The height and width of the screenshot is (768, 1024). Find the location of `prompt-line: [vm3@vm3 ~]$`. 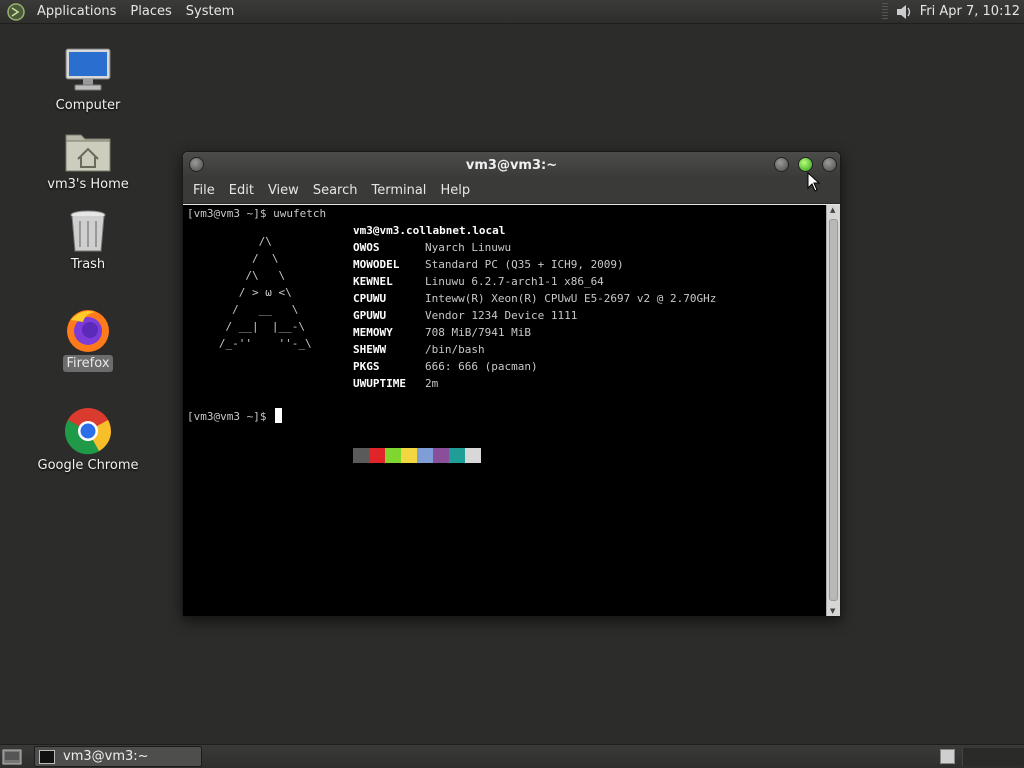

prompt-line: [vm3@vm3 ~]$ is located at coordinates (235, 416).